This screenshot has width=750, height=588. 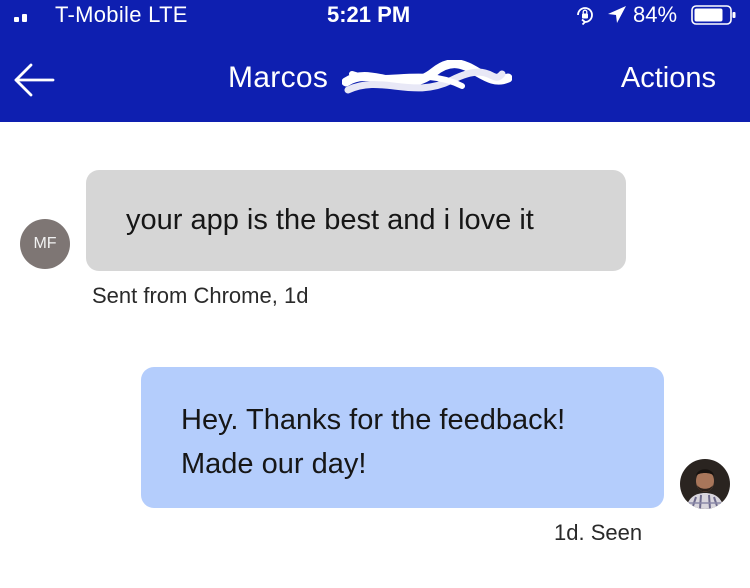 What do you see at coordinates (27, 17) in the screenshot?
I see `signal-icon` at bounding box center [27, 17].